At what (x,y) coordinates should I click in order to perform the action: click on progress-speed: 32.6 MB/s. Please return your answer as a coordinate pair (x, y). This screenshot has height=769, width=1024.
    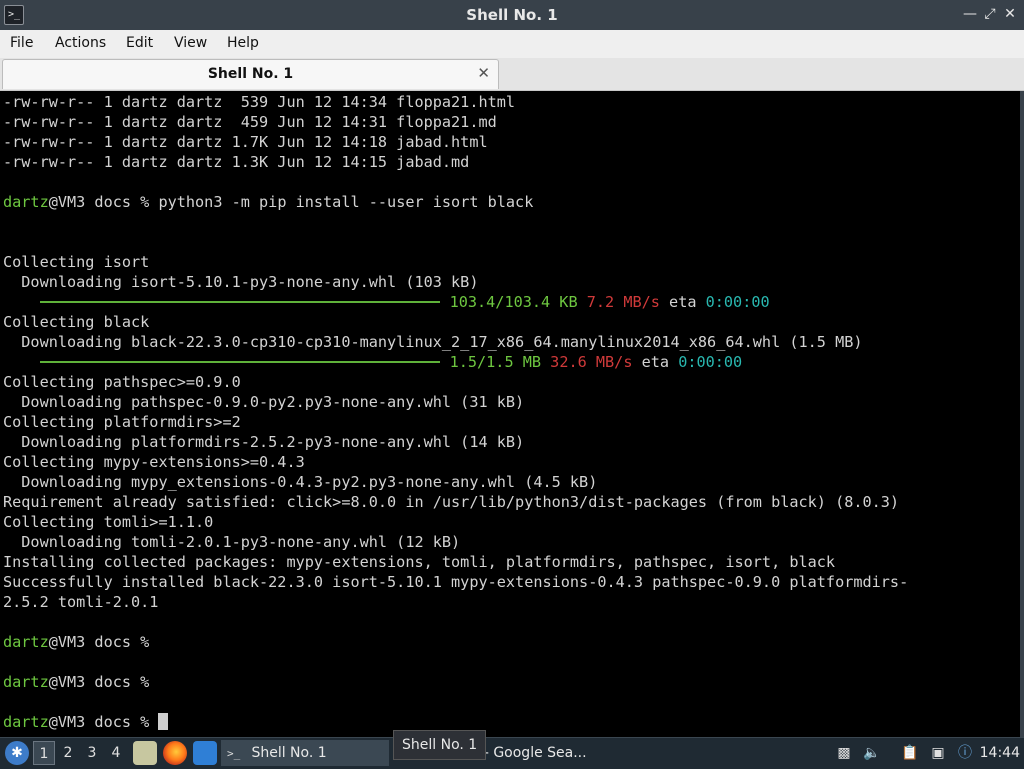
    Looking at the image, I should click on (591, 362).